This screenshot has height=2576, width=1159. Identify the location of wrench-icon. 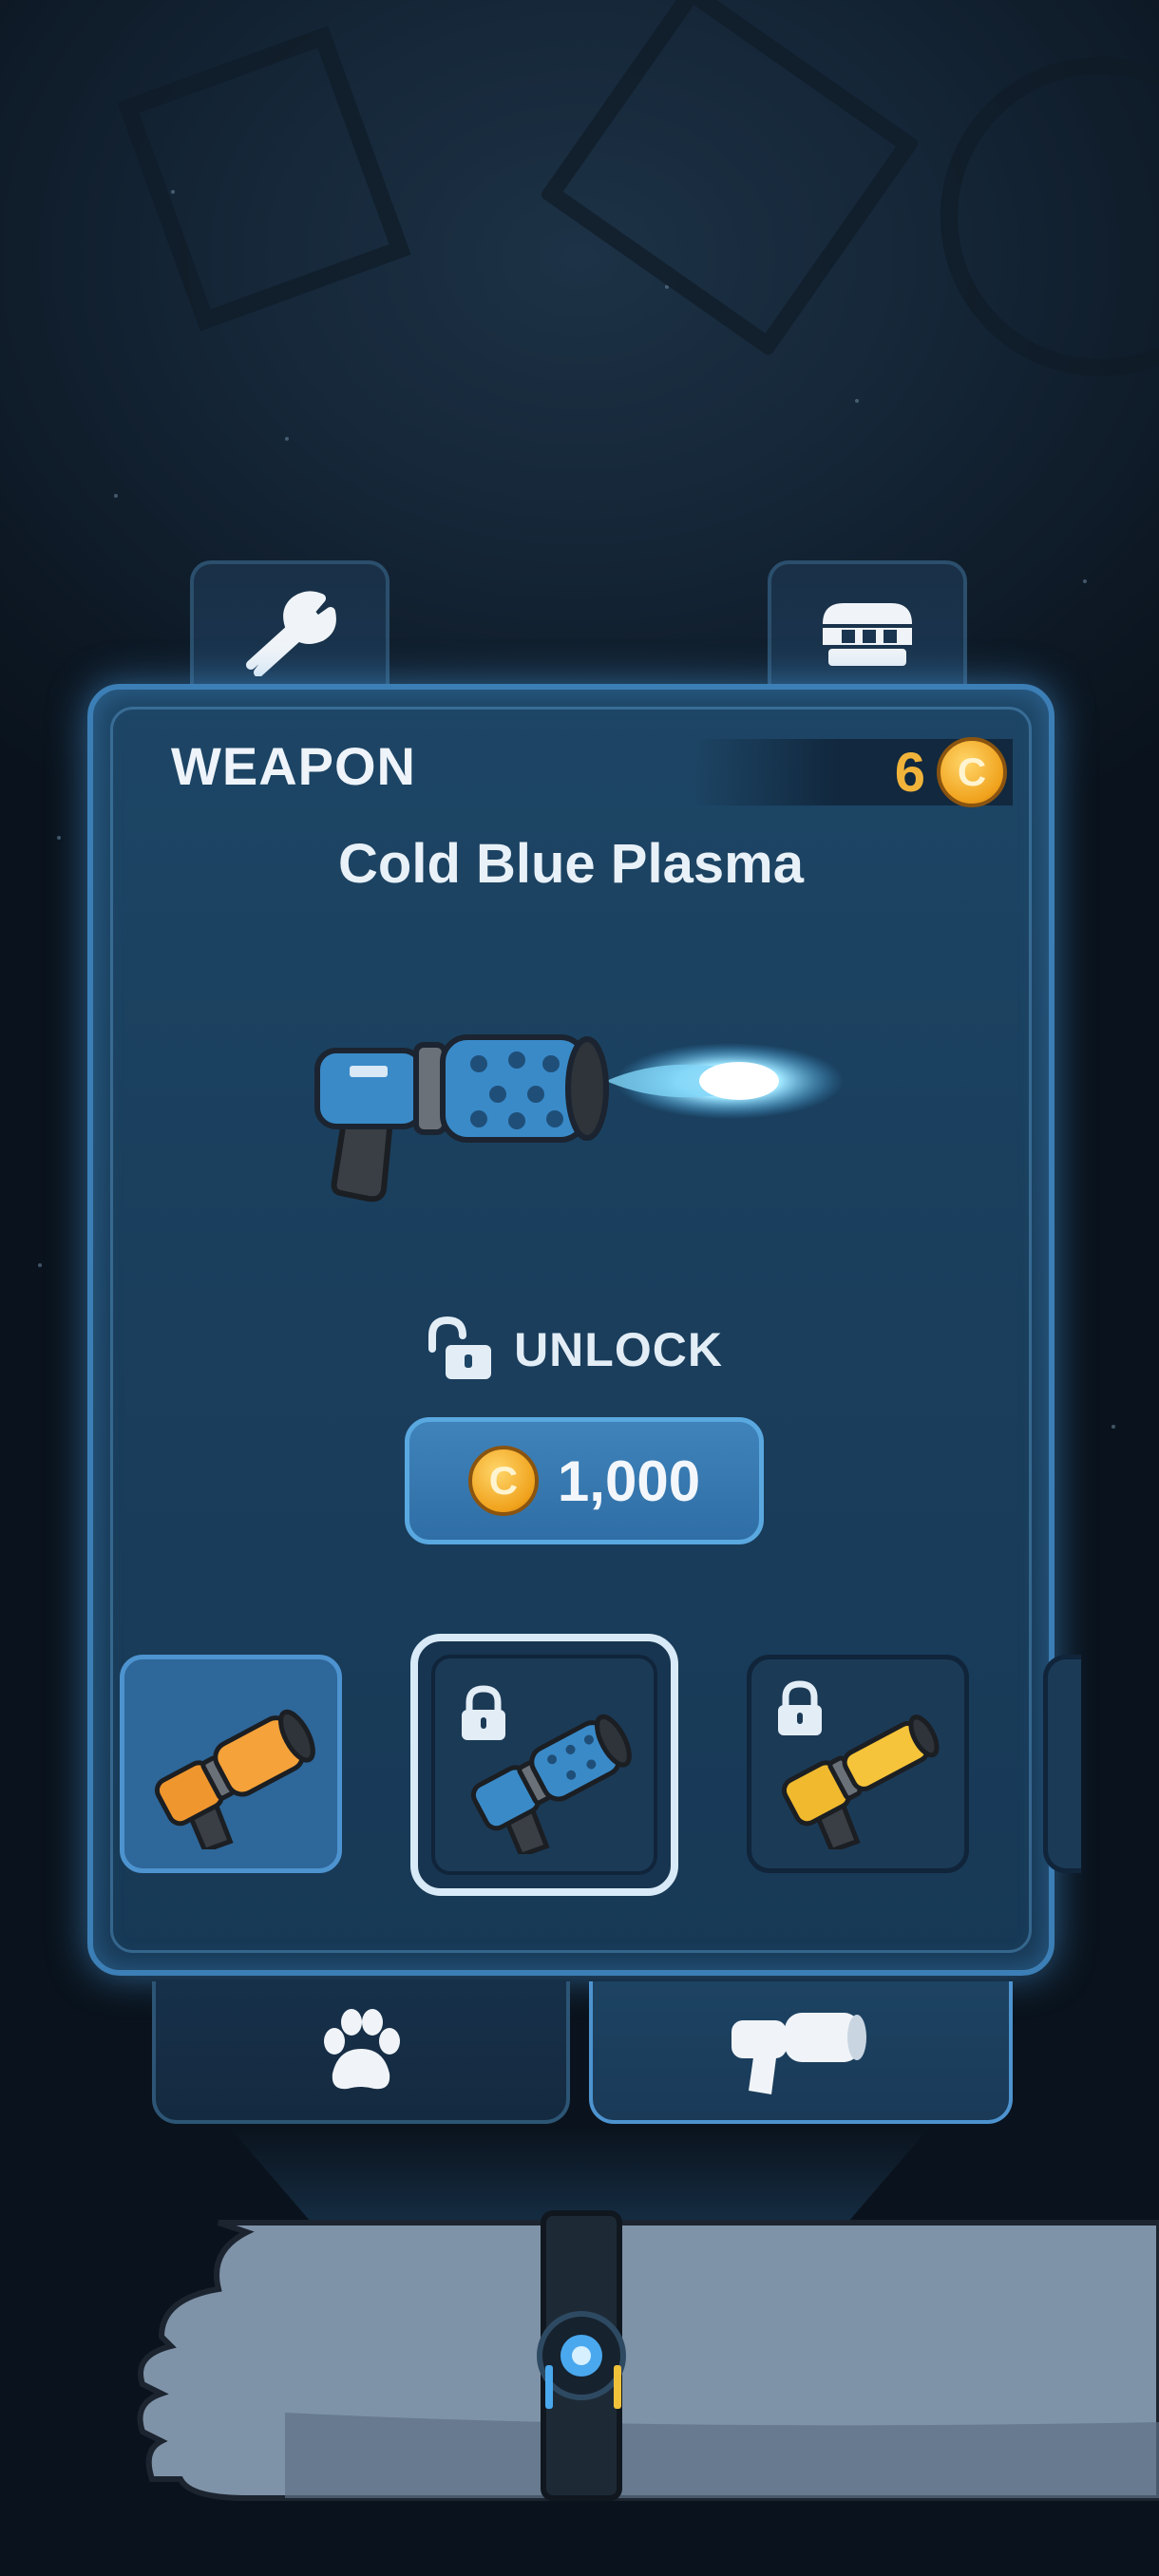
(291, 633).